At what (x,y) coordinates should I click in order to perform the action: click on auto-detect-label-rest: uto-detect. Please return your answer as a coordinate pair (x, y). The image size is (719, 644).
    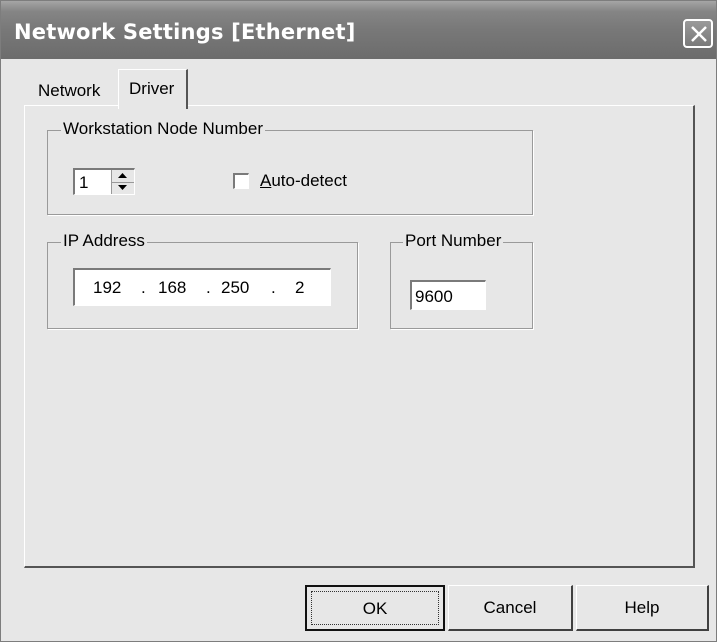
    Looking at the image, I should click on (309, 180).